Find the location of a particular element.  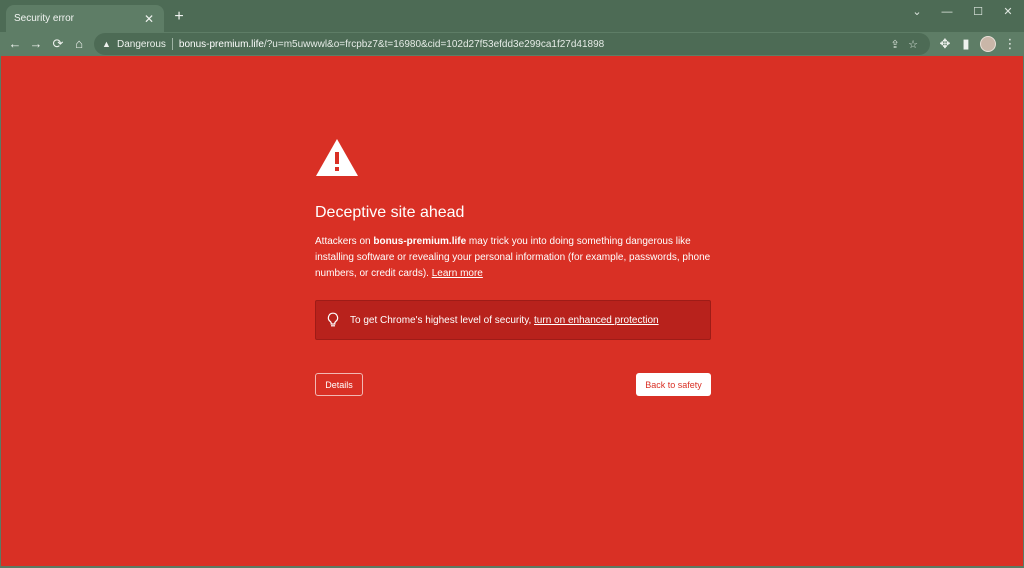

details-button: Details is located at coordinates (339, 384).